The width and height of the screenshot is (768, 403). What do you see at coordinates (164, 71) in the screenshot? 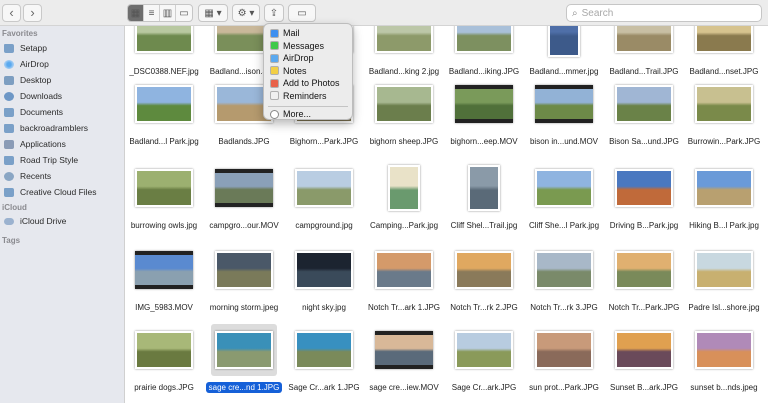
I see `file-name: _DSC0388.NEF.jpg` at bounding box center [164, 71].